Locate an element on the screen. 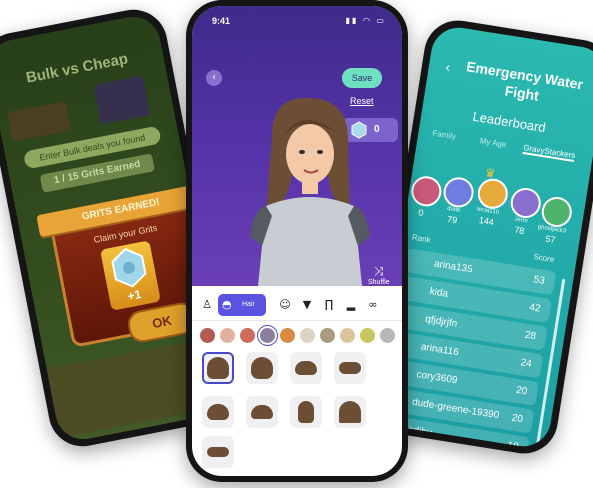 The width and height of the screenshot is (593, 488). avatar-character is located at coordinates (310, 191).